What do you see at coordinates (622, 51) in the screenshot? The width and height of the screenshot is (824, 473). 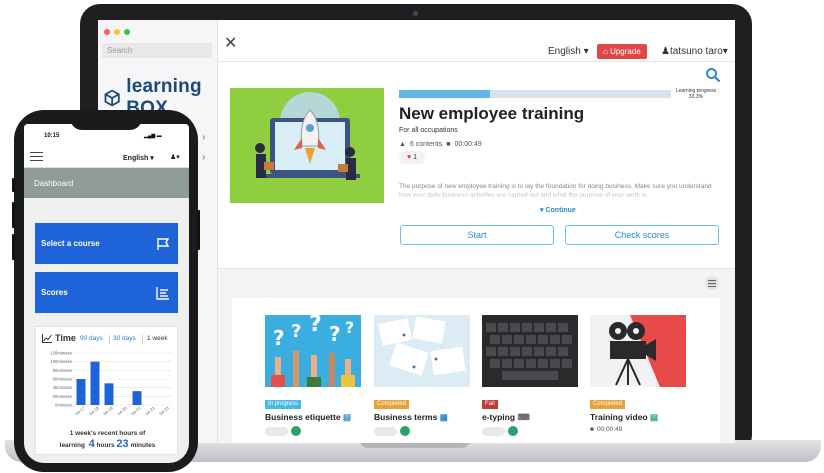 I see `upgrade-button: ⌂ Upgrade` at bounding box center [622, 51].